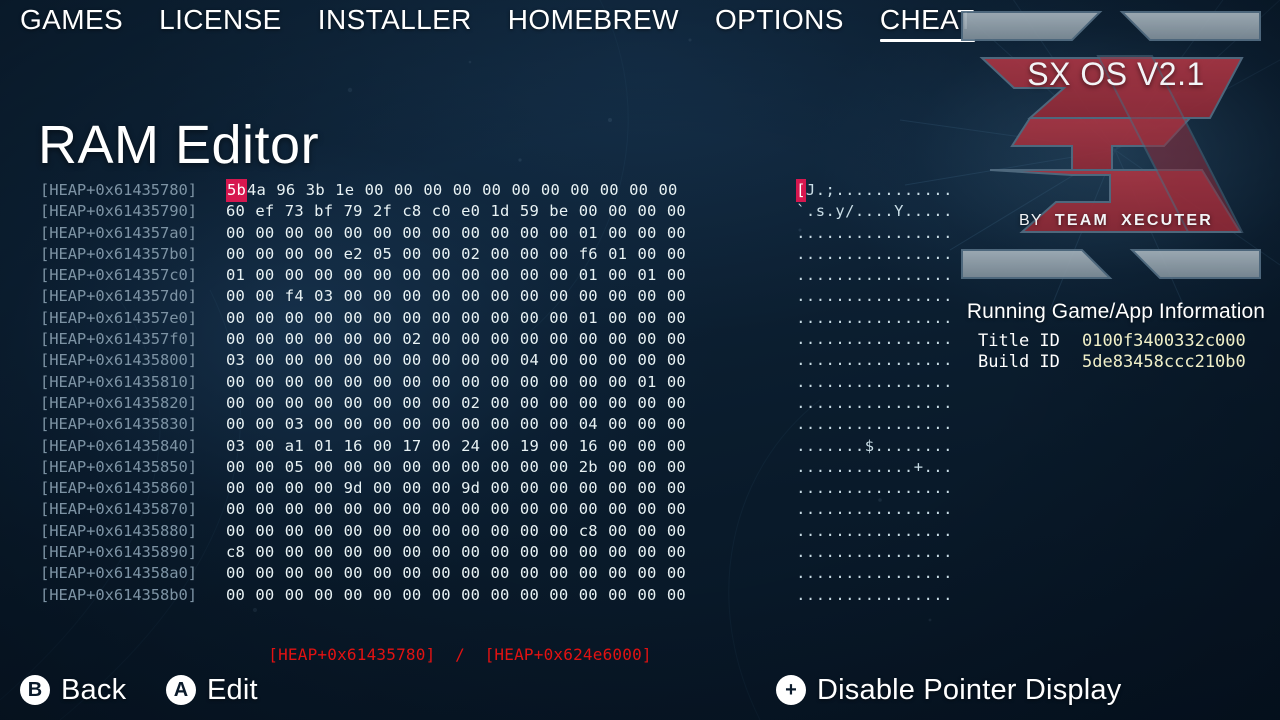 The width and height of the screenshot is (1280, 720). I want to click on hex-byte: 5b, so click(236, 191).